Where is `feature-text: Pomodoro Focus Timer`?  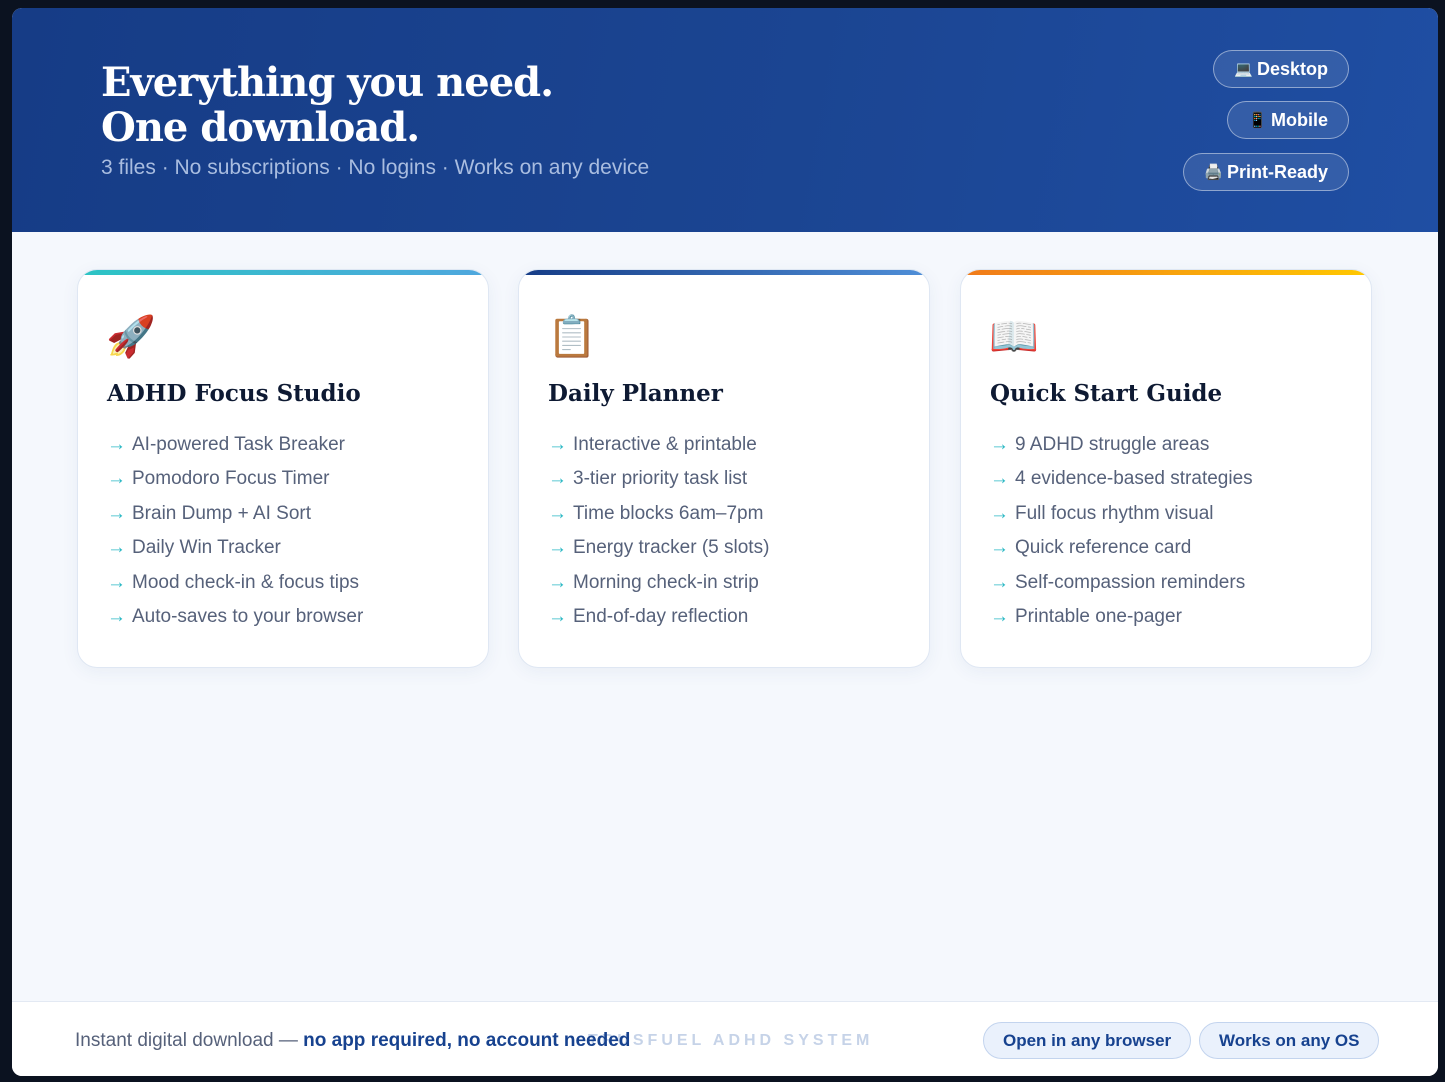 feature-text: Pomodoro Focus Timer is located at coordinates (231, 479).